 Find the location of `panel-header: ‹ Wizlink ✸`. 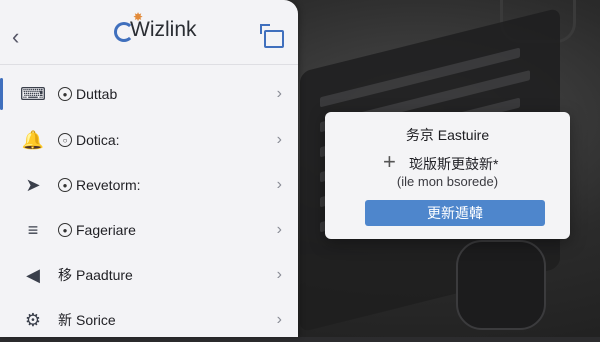

panel-header: ‹ Wizlink ✸ is located at coordinates (149, 32).